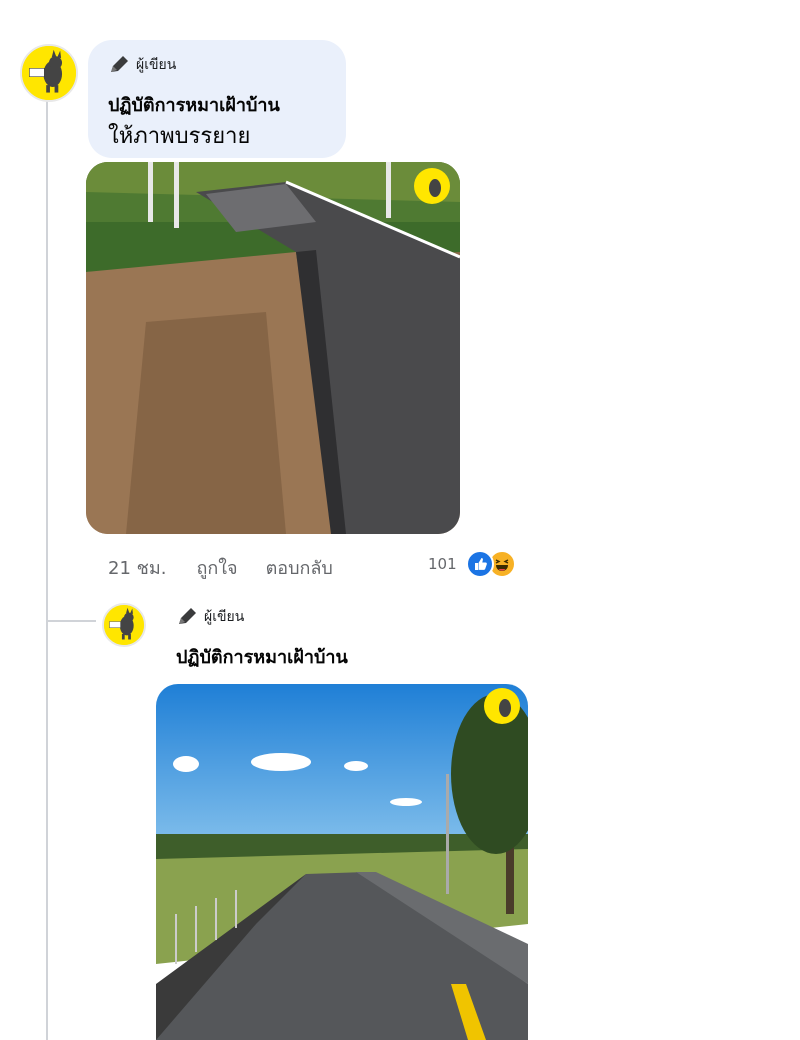  I want to click on avatar, so click(49, 73).